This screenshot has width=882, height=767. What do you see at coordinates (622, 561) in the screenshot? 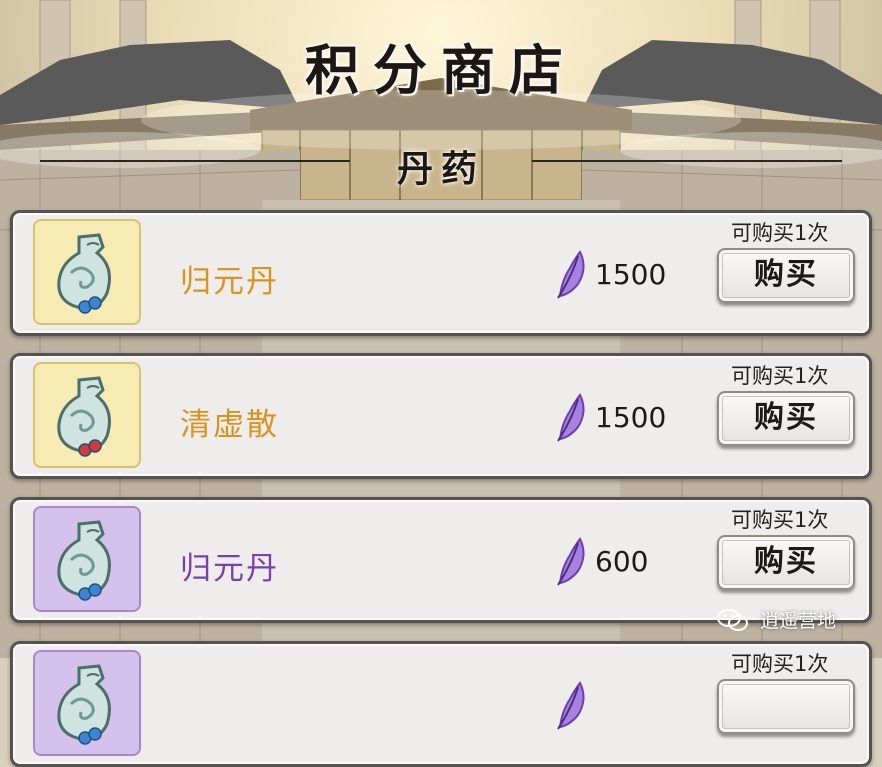
I see `item-price: 600` at bounding box center [622, 561].